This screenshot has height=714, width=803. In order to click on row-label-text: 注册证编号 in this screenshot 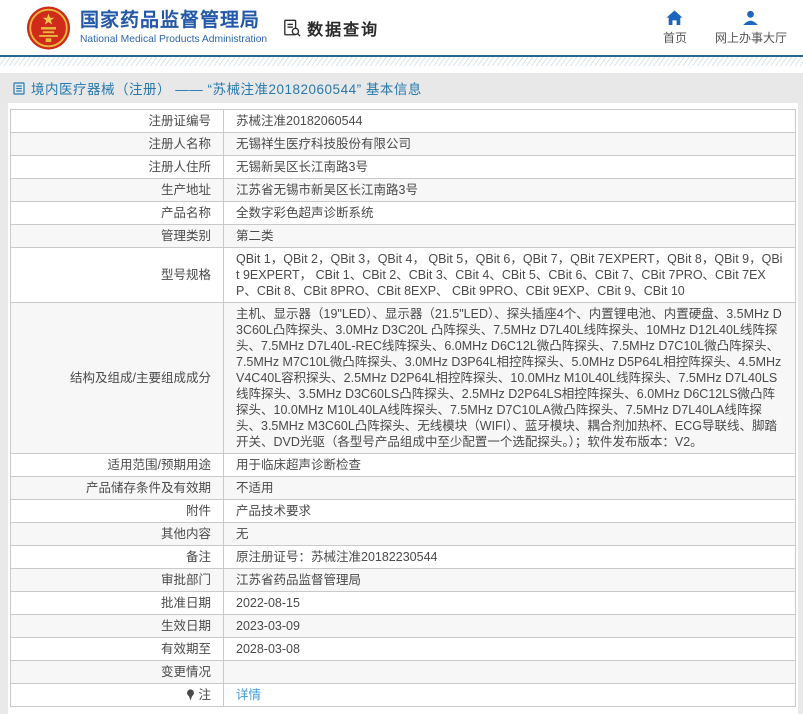, I will do `click(179, 121)`.